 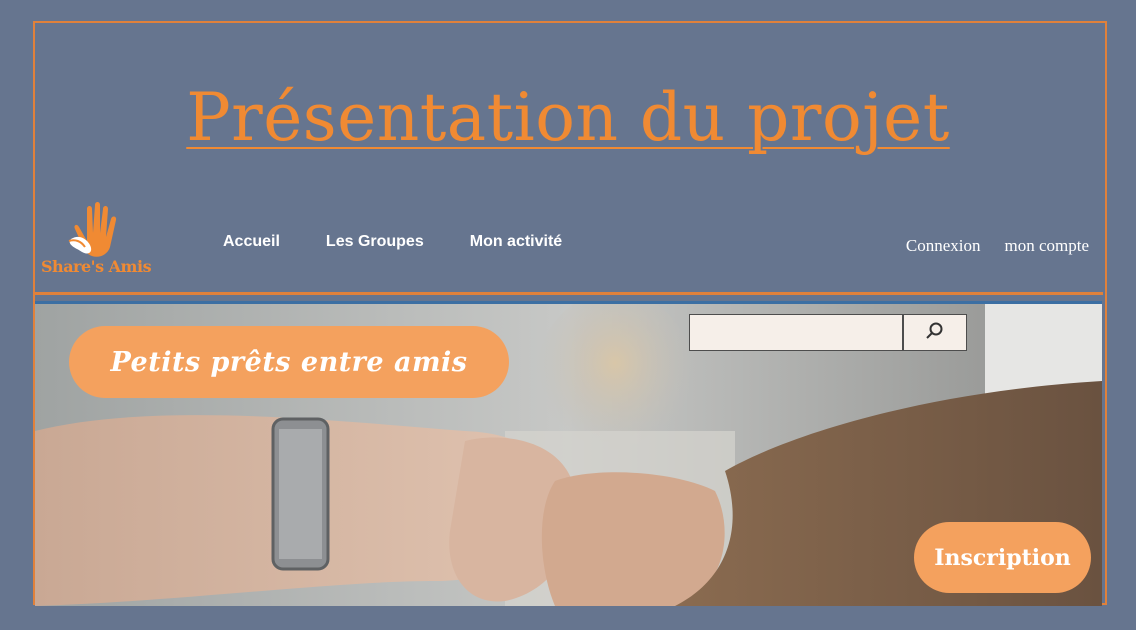 What do you see at coordinates (251, 242) in the screenshot?
I see `nav-accueil: Accueil` at bounding box center [251, 242].